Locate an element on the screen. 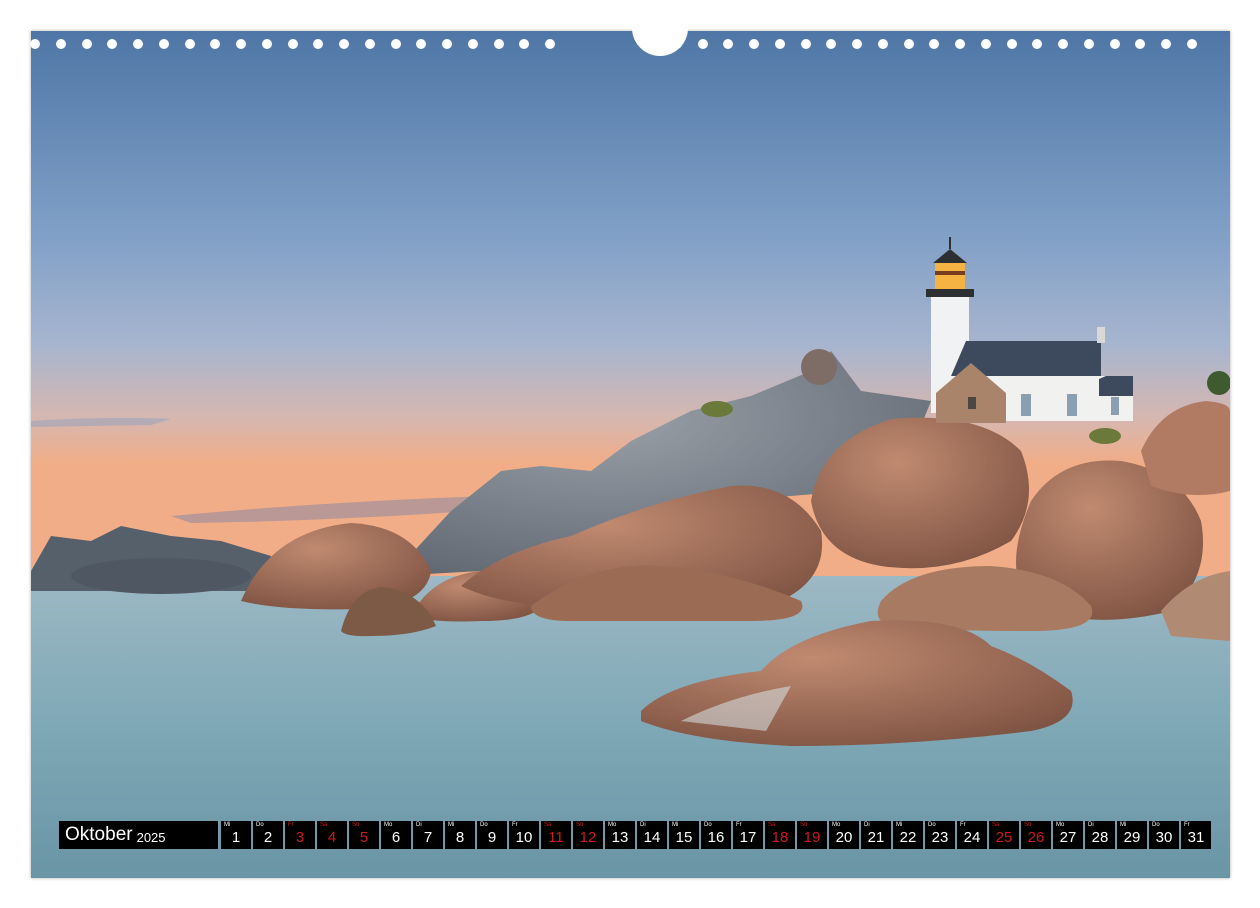  day-number: 29 is located at coordinates (1132, 837).